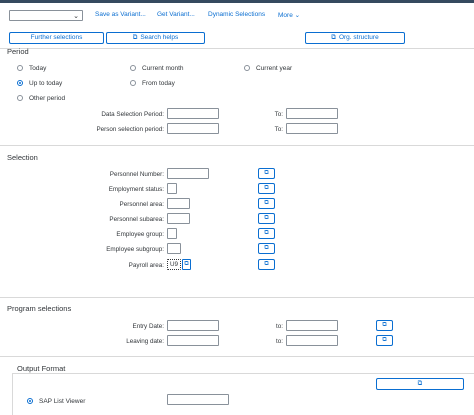 The image size is (474, 415). What do you see at coordinates (193, 128) in the screenshot?
I see `person-selection-from-input` at bounding box center [193, 128].